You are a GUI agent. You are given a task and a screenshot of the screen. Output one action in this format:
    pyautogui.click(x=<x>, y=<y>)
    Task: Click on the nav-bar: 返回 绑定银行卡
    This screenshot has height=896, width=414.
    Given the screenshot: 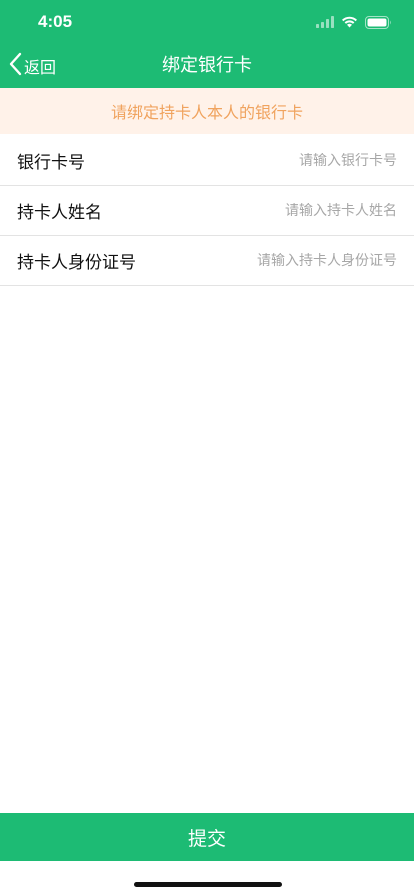 What is the action you would take?
    pyautogui.click(x=207, y=66)
    